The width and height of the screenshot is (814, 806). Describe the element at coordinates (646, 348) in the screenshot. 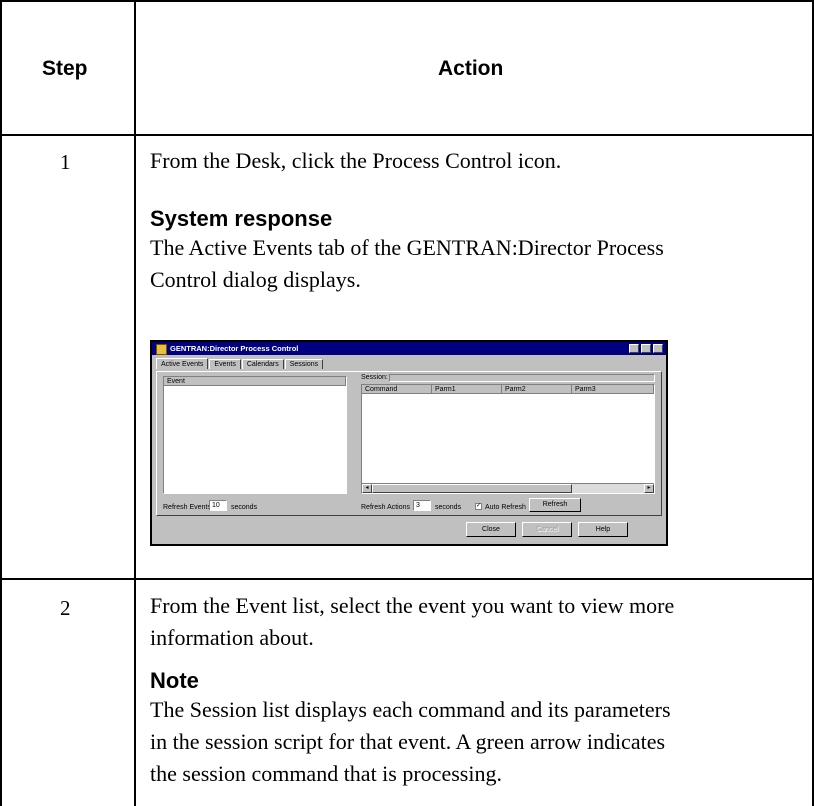

I see `maximize-icon` at that location.